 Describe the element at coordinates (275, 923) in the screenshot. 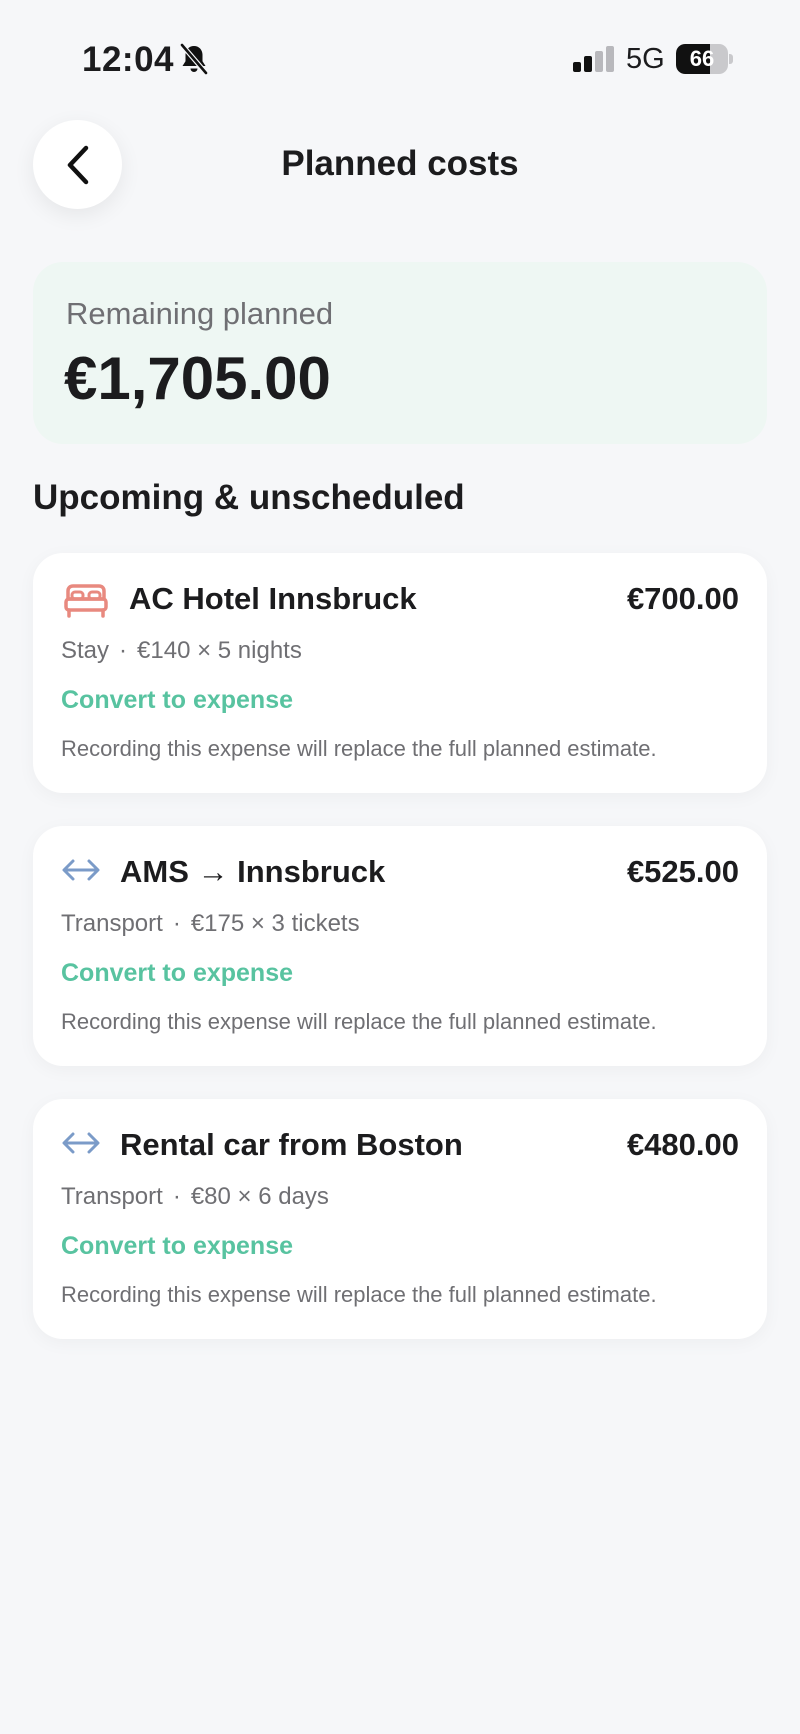

I see `card-detail: €175 × 3 tickets` at that location.